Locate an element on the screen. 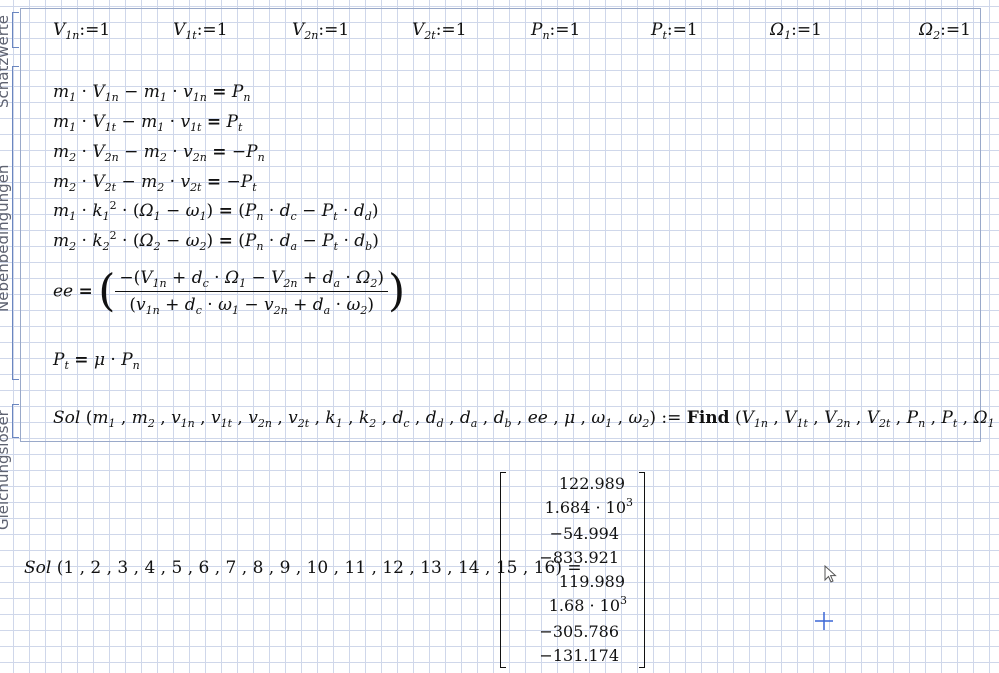 The height and width of the screenshot is (673, 999). matrix-right-bracket is located at coordinates (642, 570).